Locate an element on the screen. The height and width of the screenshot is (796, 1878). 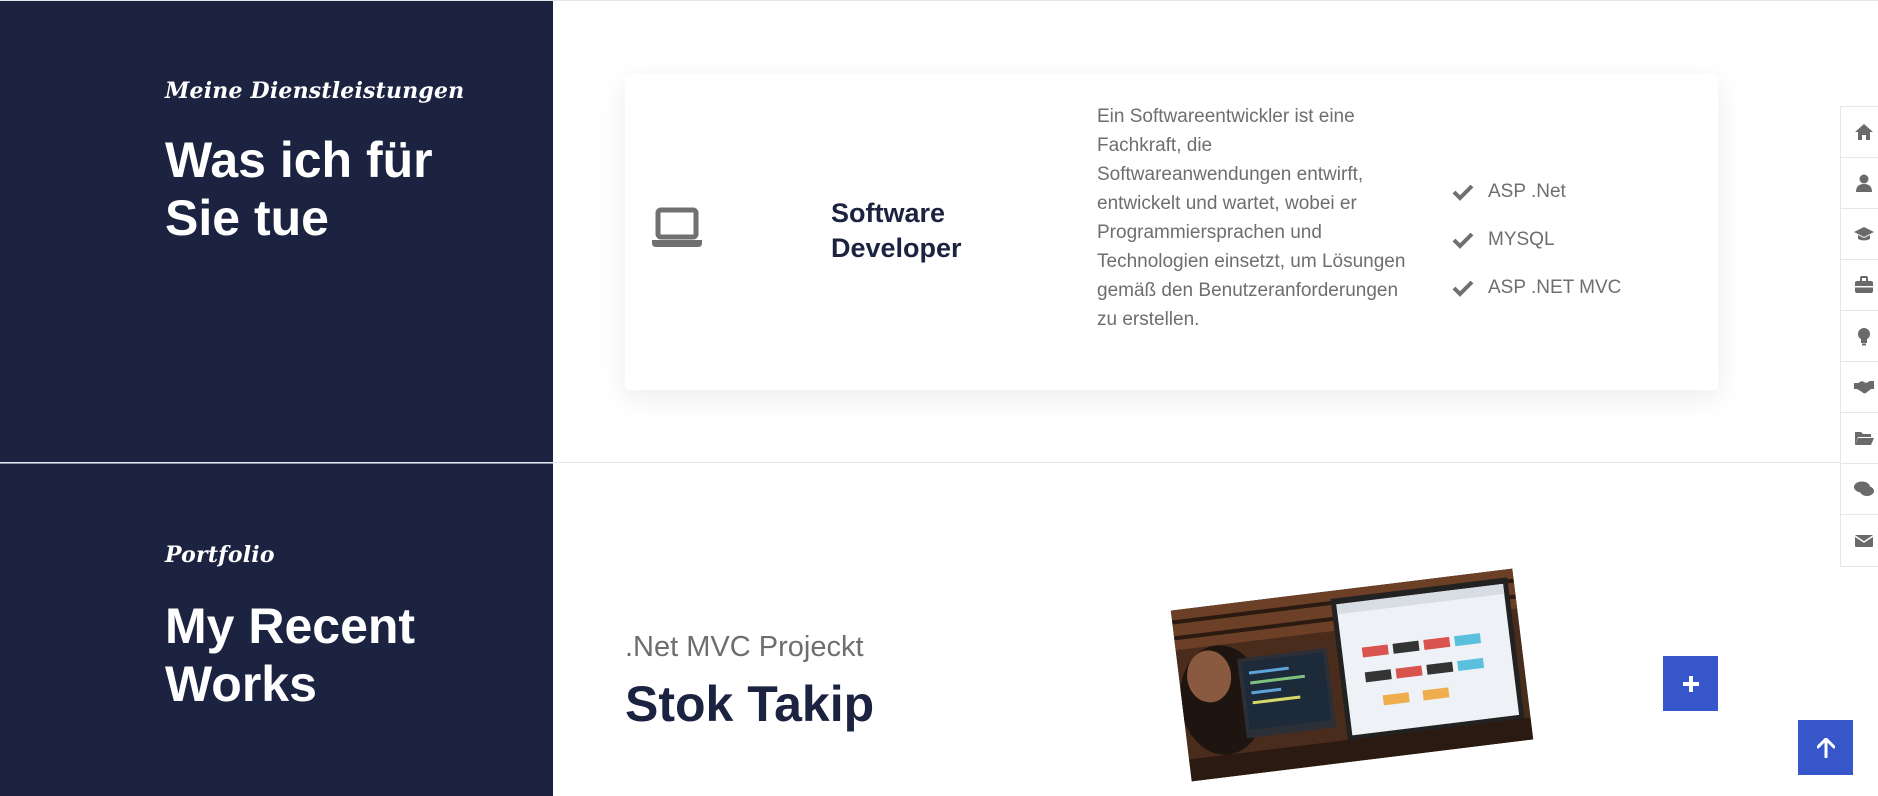
feature-label: ASP .Net is located at coordinates (1527, 191).